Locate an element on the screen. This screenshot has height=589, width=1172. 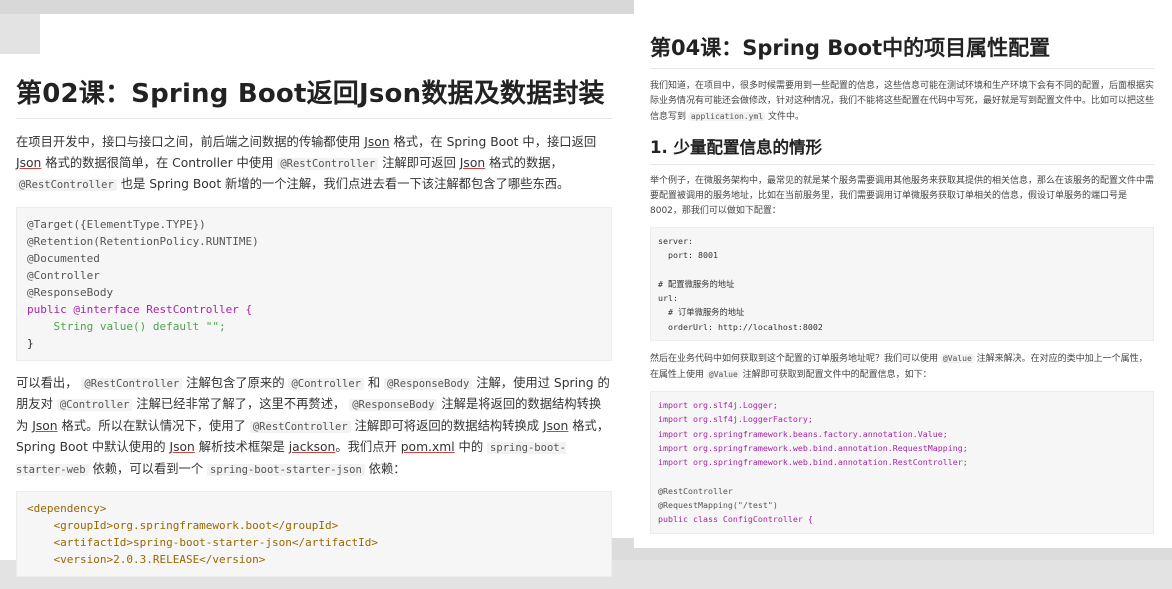
code-line: # 订单微服务的地址 is located at coordinates (701, 312).